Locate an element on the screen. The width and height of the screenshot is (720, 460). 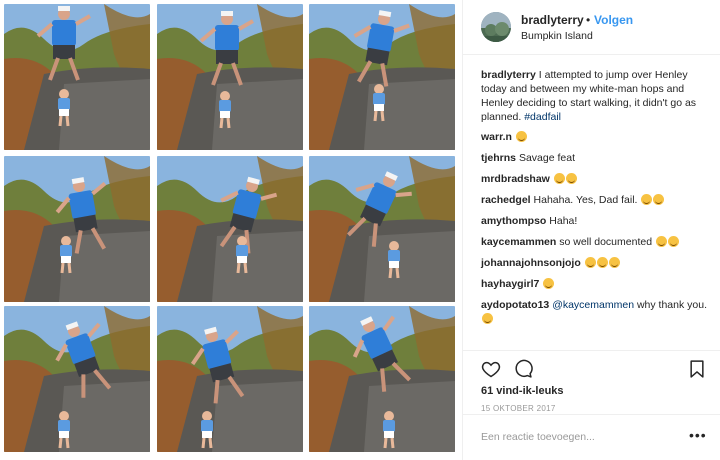
post-date: 15 OKTOBER 2017 is located at coordinates (518, 408).